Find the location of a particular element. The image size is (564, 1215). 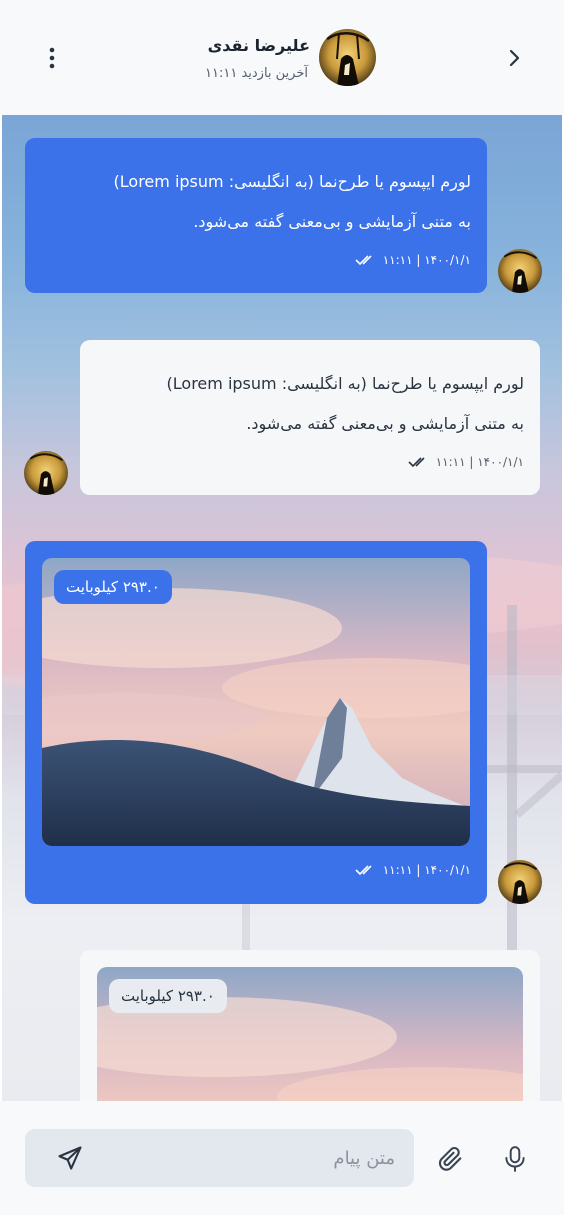

message-composer is located at coordinates (282, 1158).